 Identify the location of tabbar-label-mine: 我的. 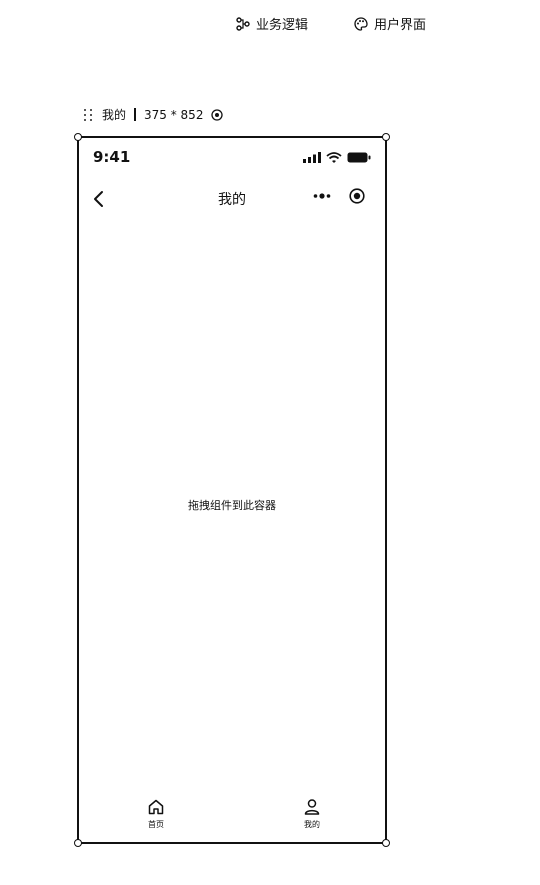
(312, 824).